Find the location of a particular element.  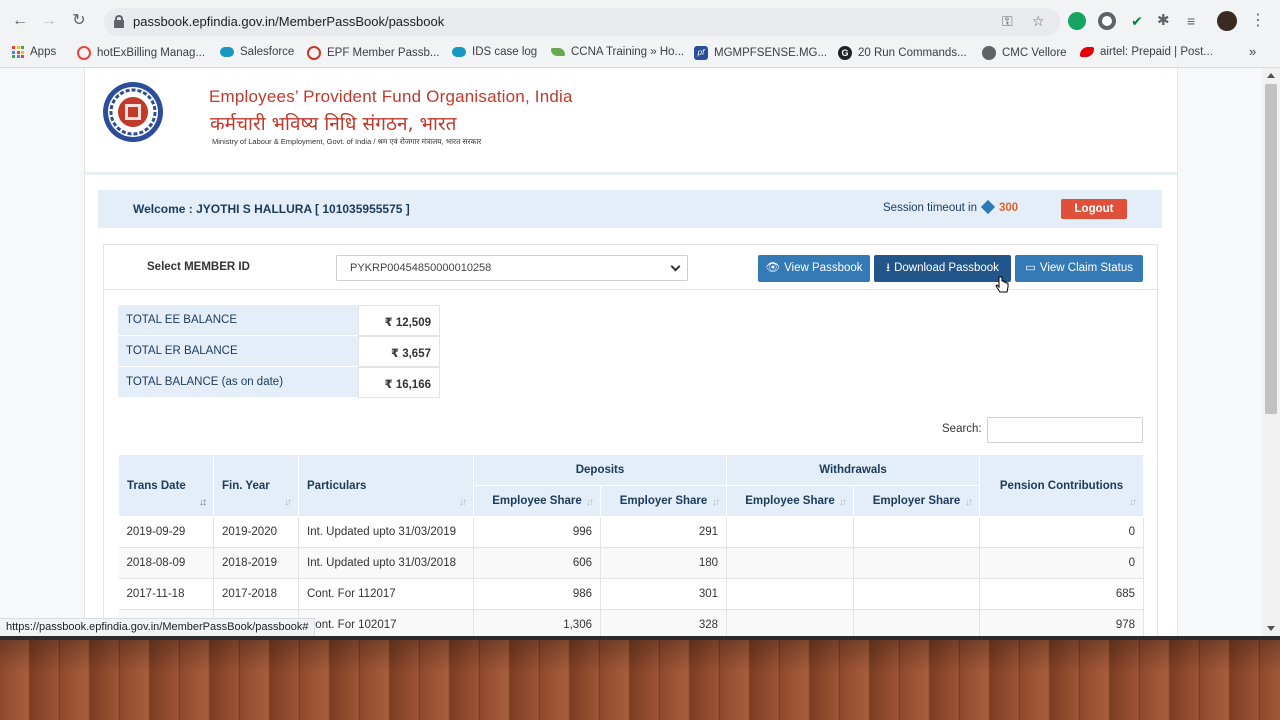

column-header-trans-date: Trans Date ↓↕ is located at coordinates (166, 485).